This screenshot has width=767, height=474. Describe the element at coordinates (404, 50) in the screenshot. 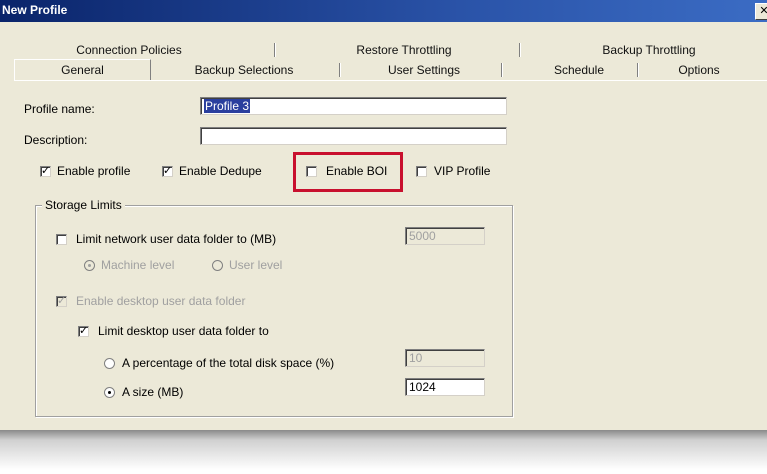

I see `tab-restore-throttling: Restore Throttling` at that location.